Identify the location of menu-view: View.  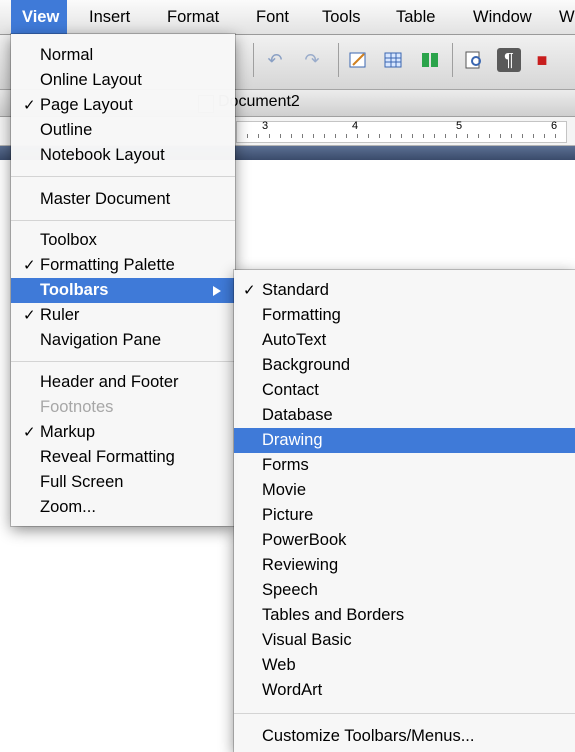
(39, 17).